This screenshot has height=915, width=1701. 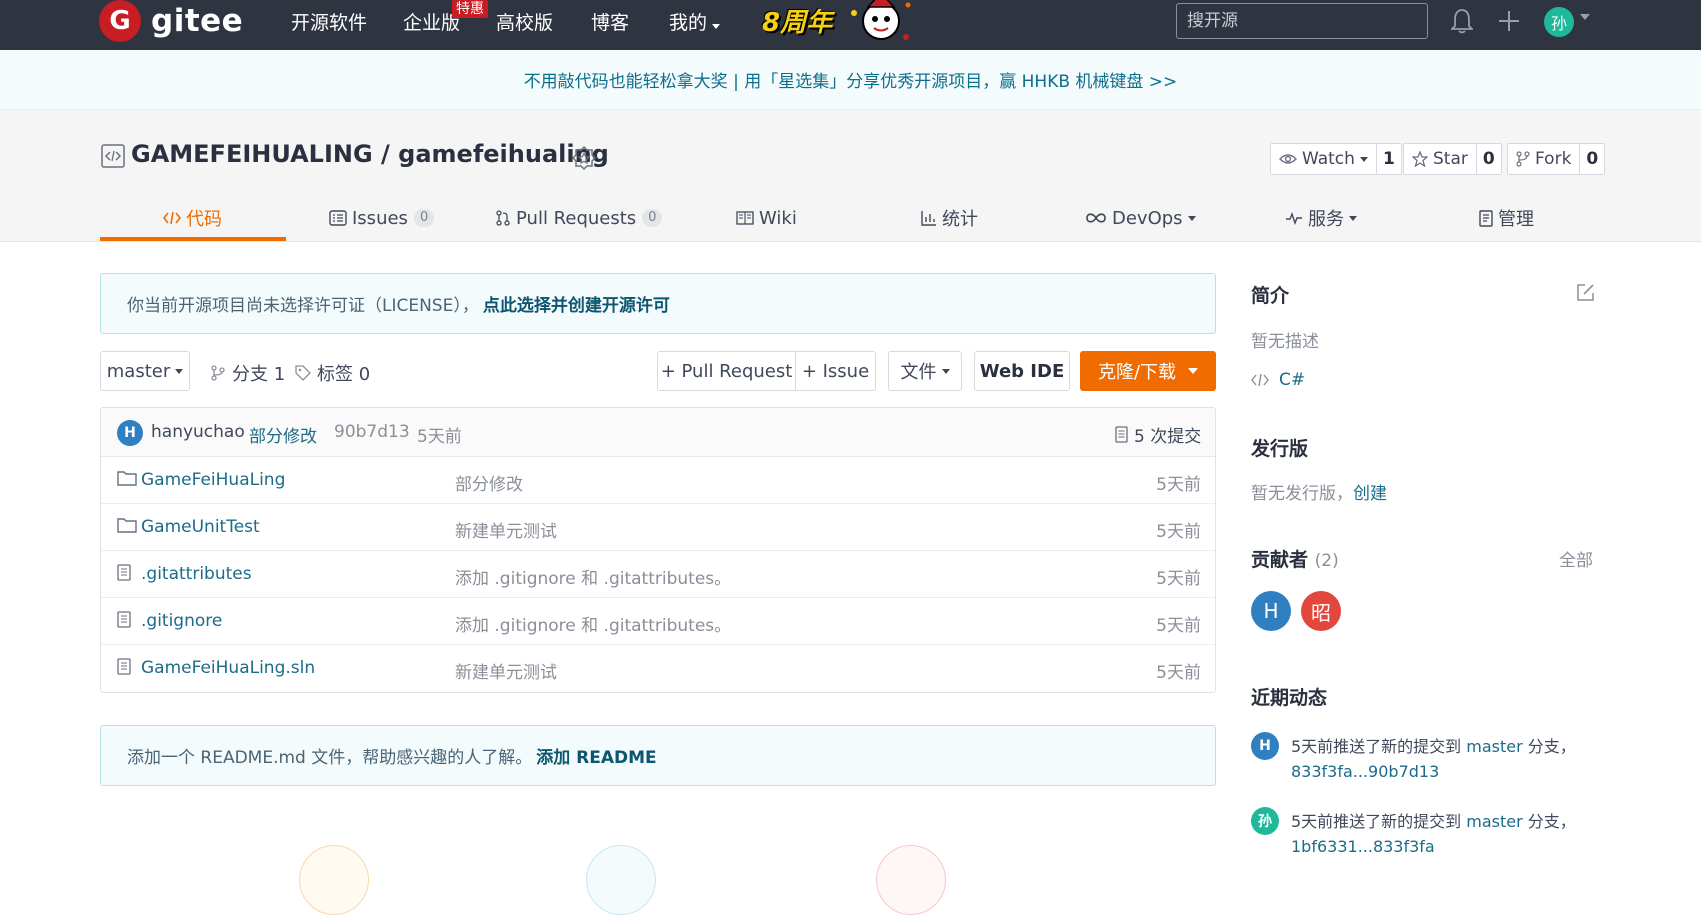 What do you see at coordinates (1288, 159) in the screenshot?
I see `eye-icon` at bounding box center [1288, 159].